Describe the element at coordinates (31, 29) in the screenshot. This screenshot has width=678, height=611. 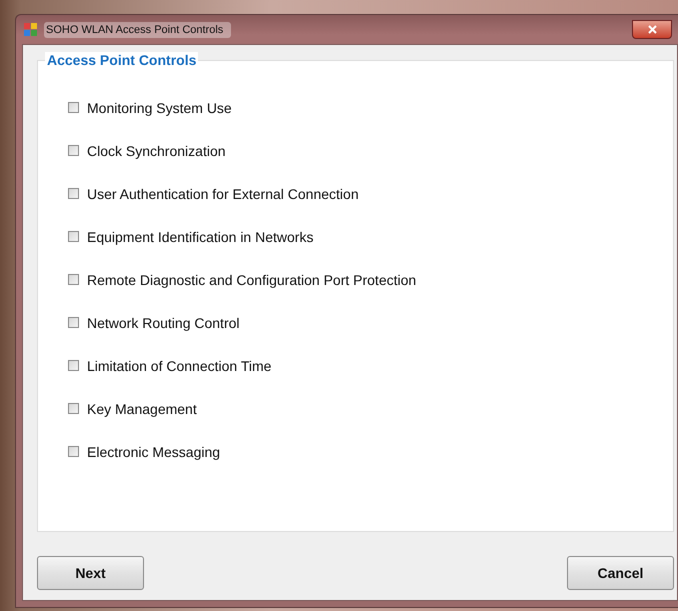
I see `app-icon` at that location.